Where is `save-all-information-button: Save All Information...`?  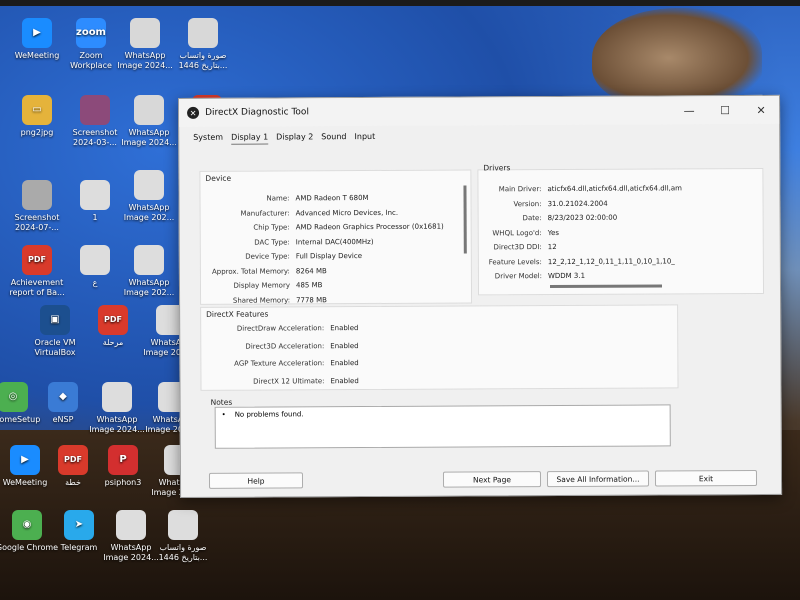 save-all-information-button: Save All Information... is located at coordinates (598, 479).